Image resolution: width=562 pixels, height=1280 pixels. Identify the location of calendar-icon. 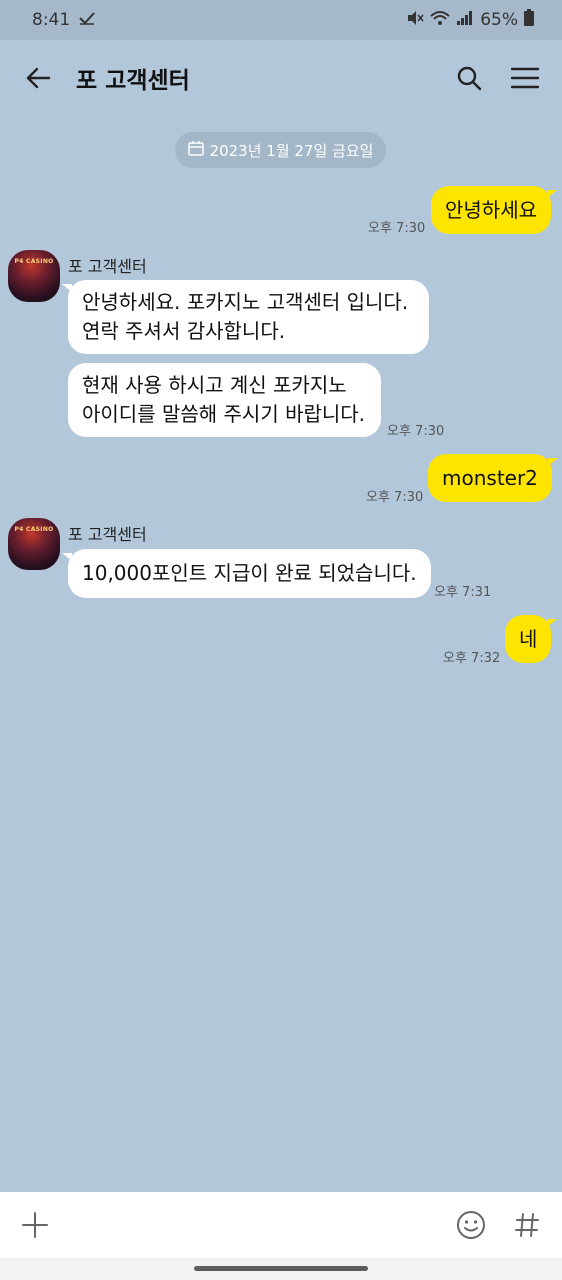
(195, 150).